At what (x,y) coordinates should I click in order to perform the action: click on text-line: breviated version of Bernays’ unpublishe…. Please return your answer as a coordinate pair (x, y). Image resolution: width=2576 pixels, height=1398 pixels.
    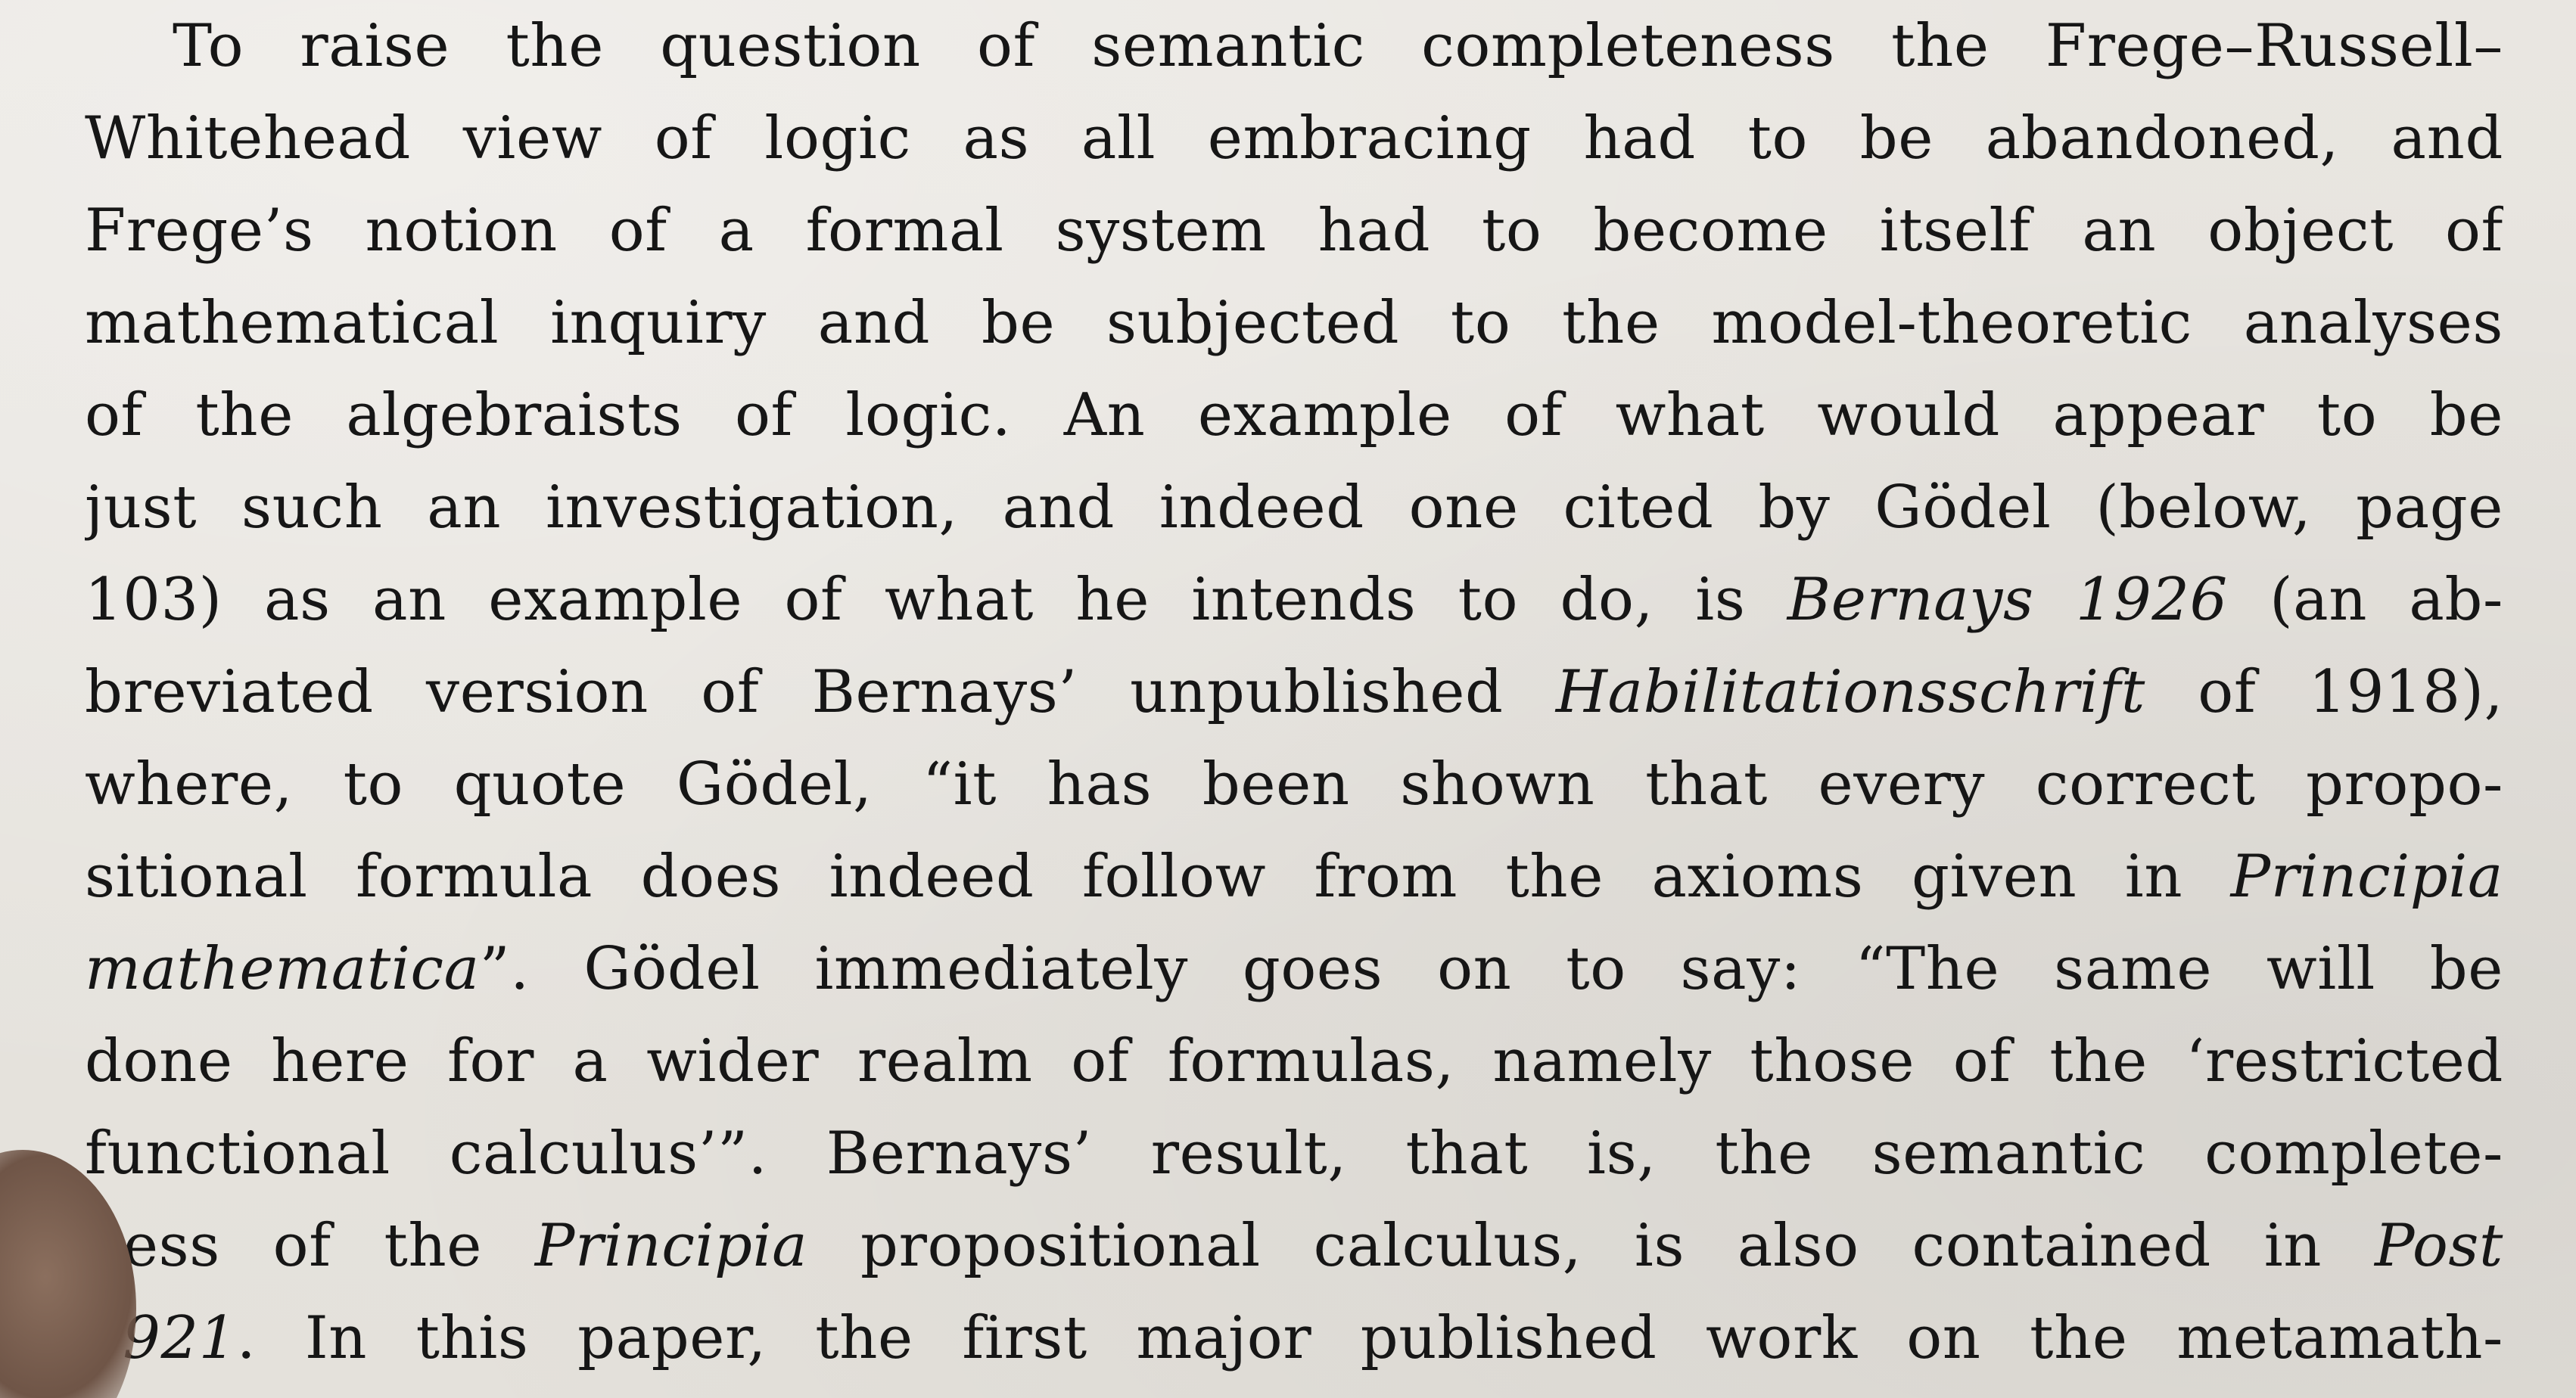
    Looking at the image, I should click on (1294, 692).